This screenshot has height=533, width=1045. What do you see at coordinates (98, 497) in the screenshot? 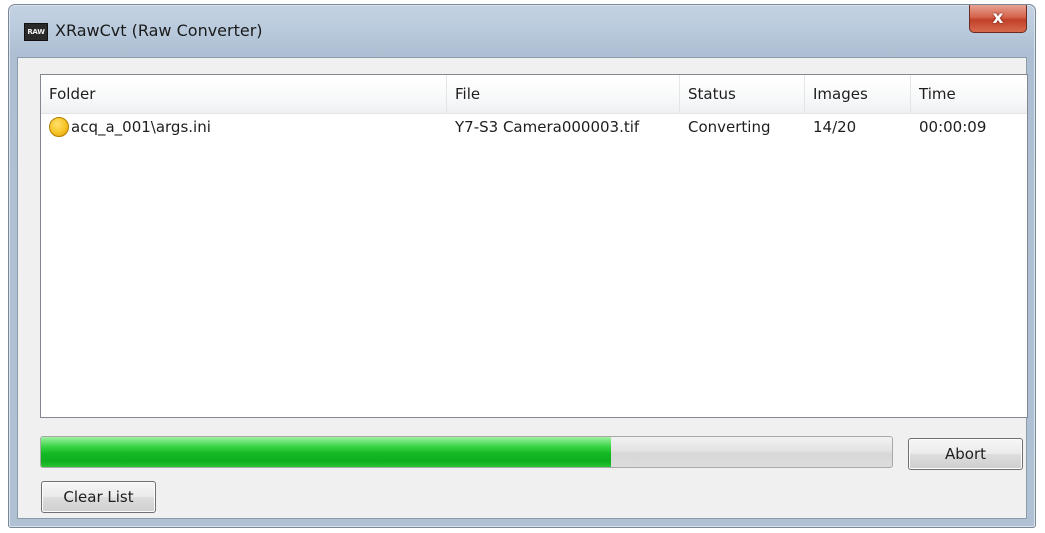
I see `clear-list-button: Clear List` at bounding box center [98, 497].